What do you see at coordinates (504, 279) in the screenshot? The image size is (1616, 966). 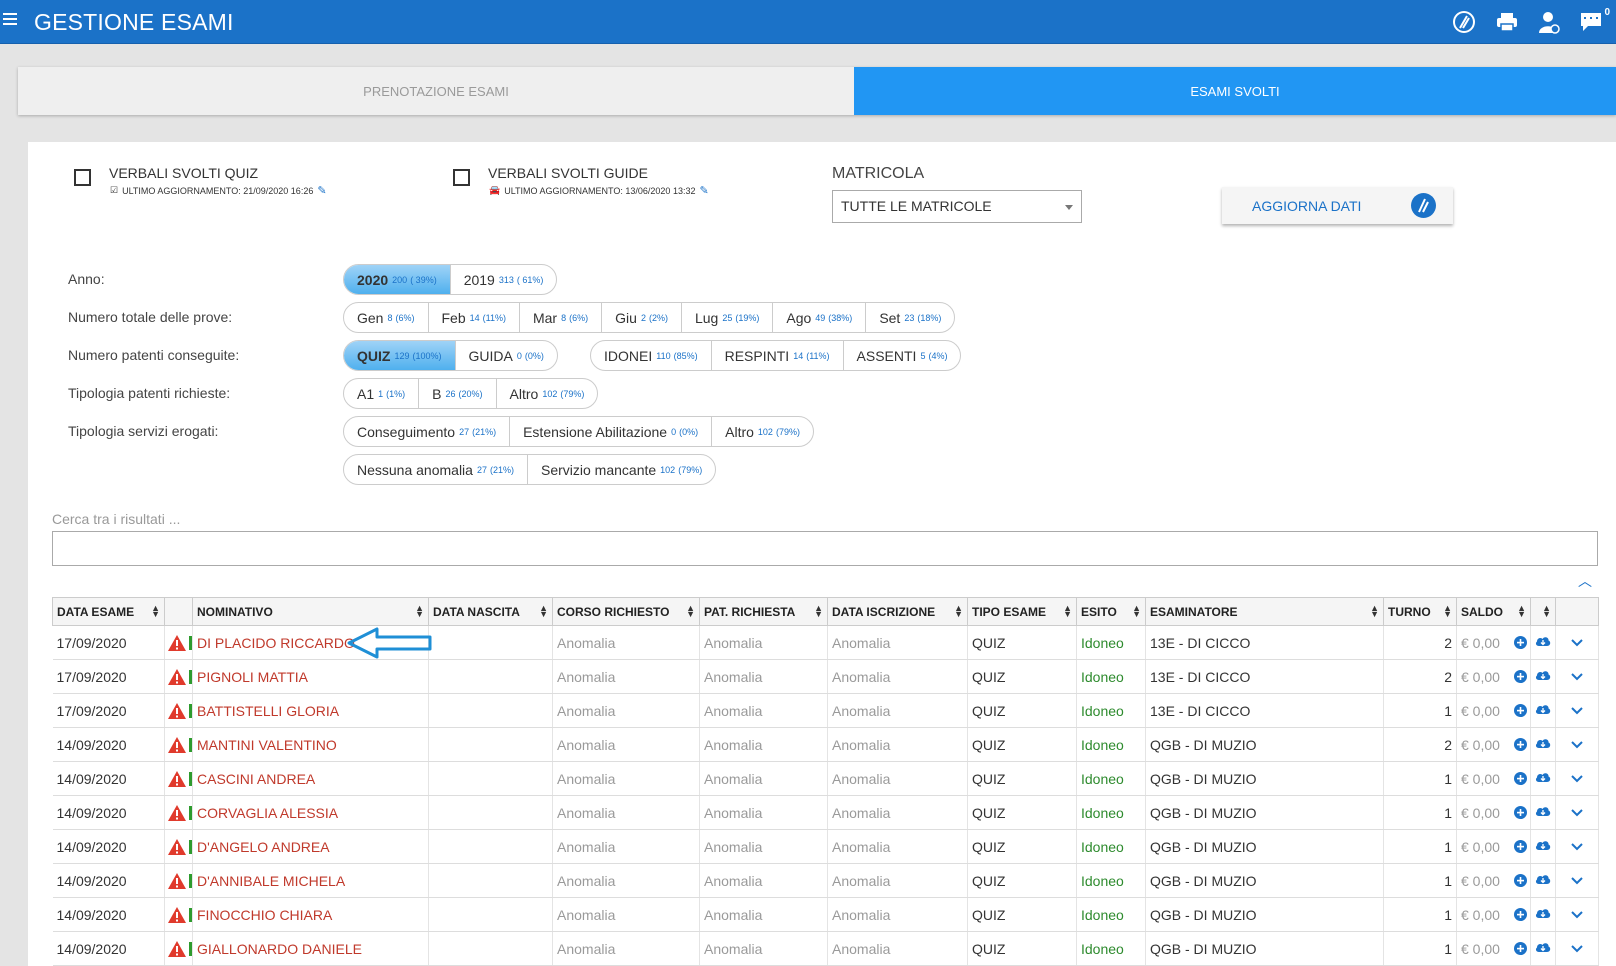 I see `anno-pill: 2019313( 61%)` at bounding box center [504, 279].